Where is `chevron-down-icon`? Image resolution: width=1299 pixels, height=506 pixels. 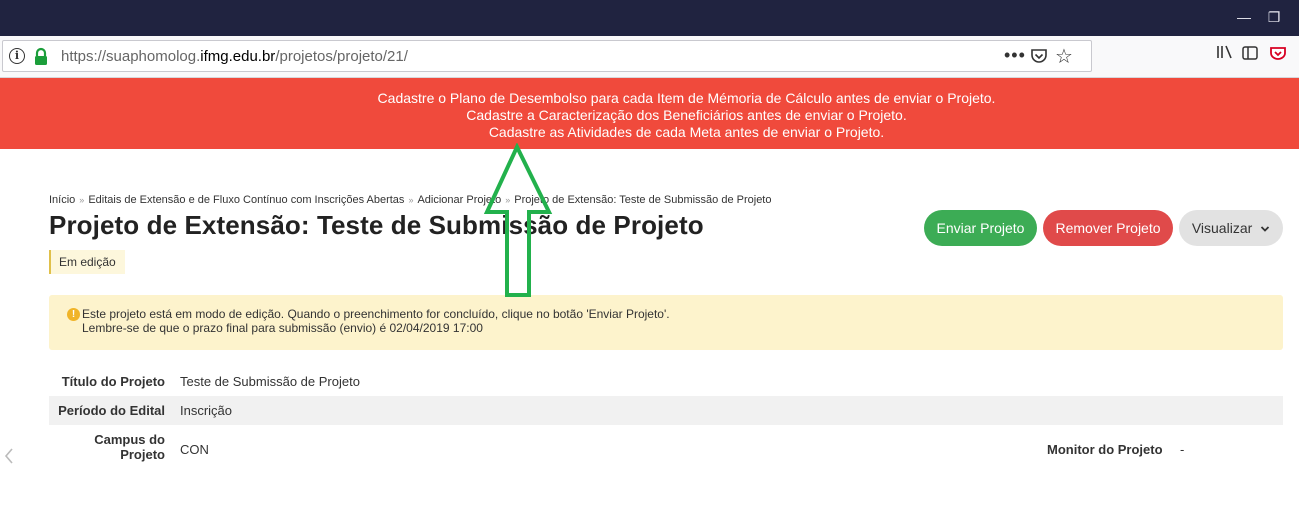 chevron-down-icon is located at coordinates (1265, 229).